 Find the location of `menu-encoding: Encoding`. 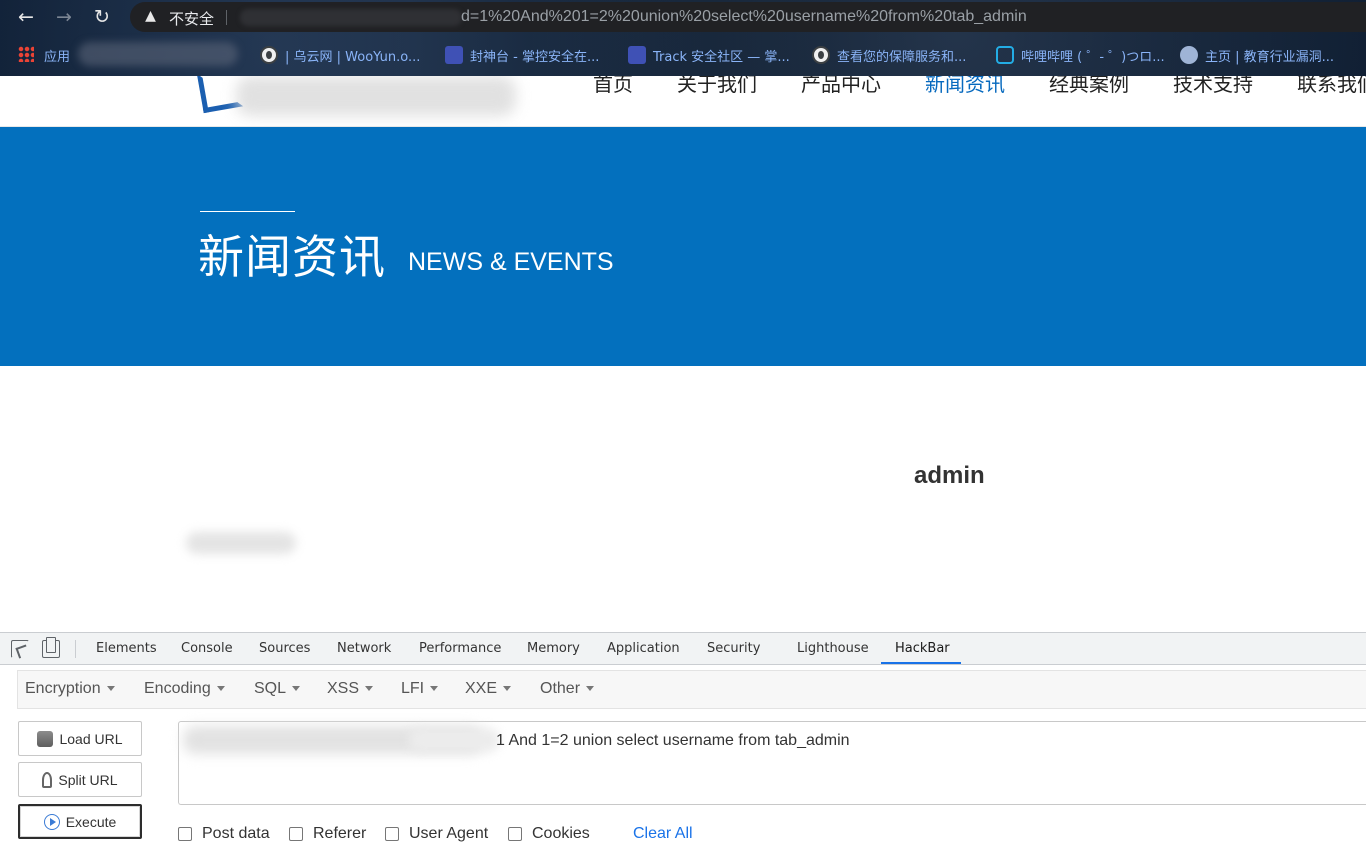

menu-encoding: Encoding is located at coordinates (184, 689).